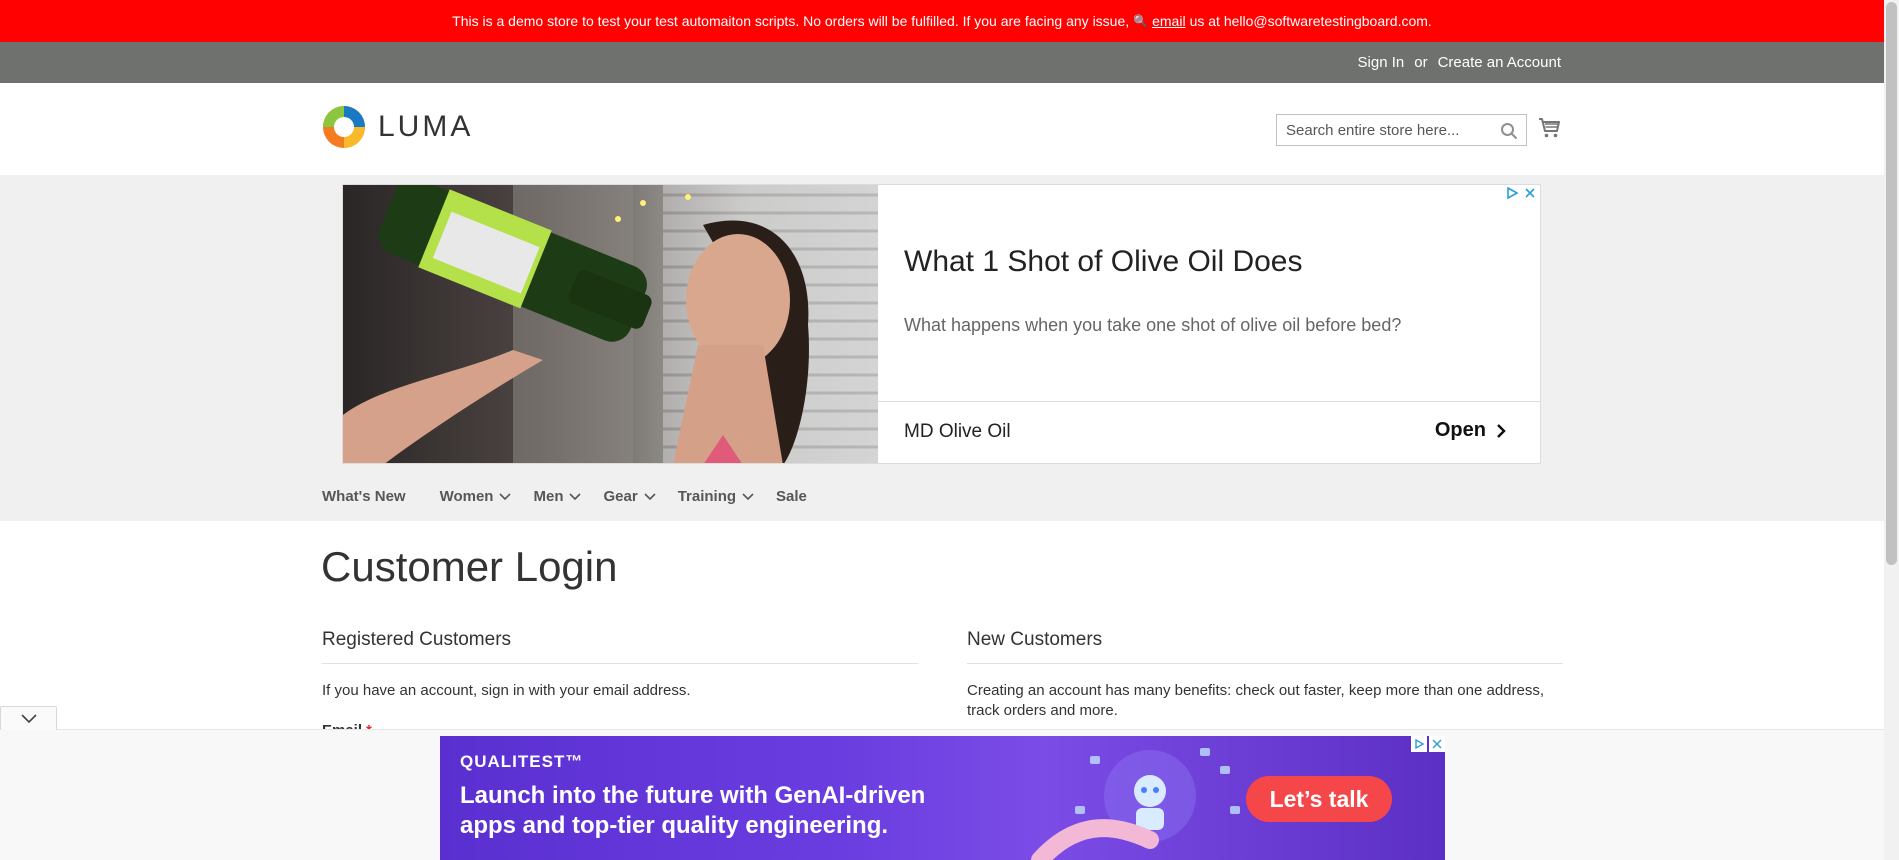 Image resolution: width=1899 pixels, height=860 pixels. Describe the element at coordinates (1428, 744) in the screenshot. I see `bottom-ad-choices` at that location.